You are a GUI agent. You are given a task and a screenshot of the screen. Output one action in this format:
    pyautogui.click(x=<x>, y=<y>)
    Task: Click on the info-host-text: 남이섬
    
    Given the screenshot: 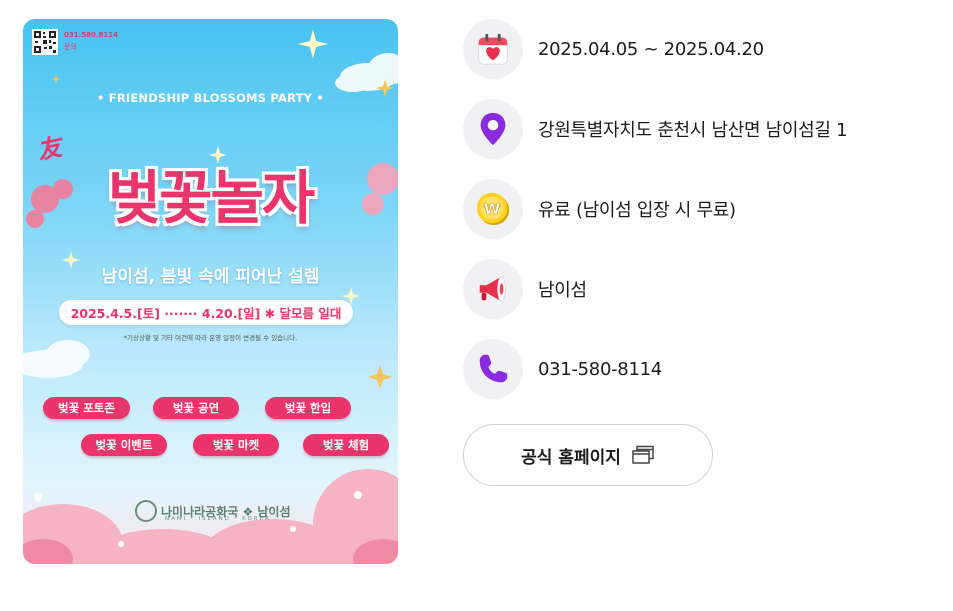 What is the action you would take?
    pyautogui.click(x=562, y=290)
    